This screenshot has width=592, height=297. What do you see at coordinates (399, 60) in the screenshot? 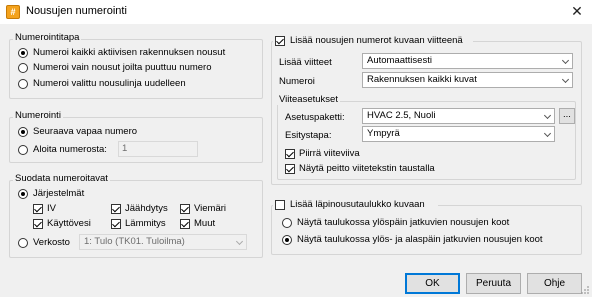
I see `add-refs-value: Automaattisesti` at bounding box center [399, 60].